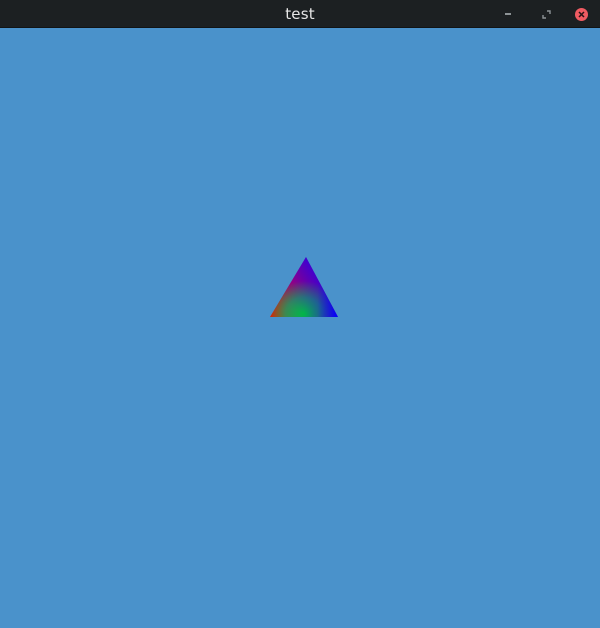 Image resolution: width=600 pixels, height=628 pixels. I want to click on maximize-icon, so click(546, 14).